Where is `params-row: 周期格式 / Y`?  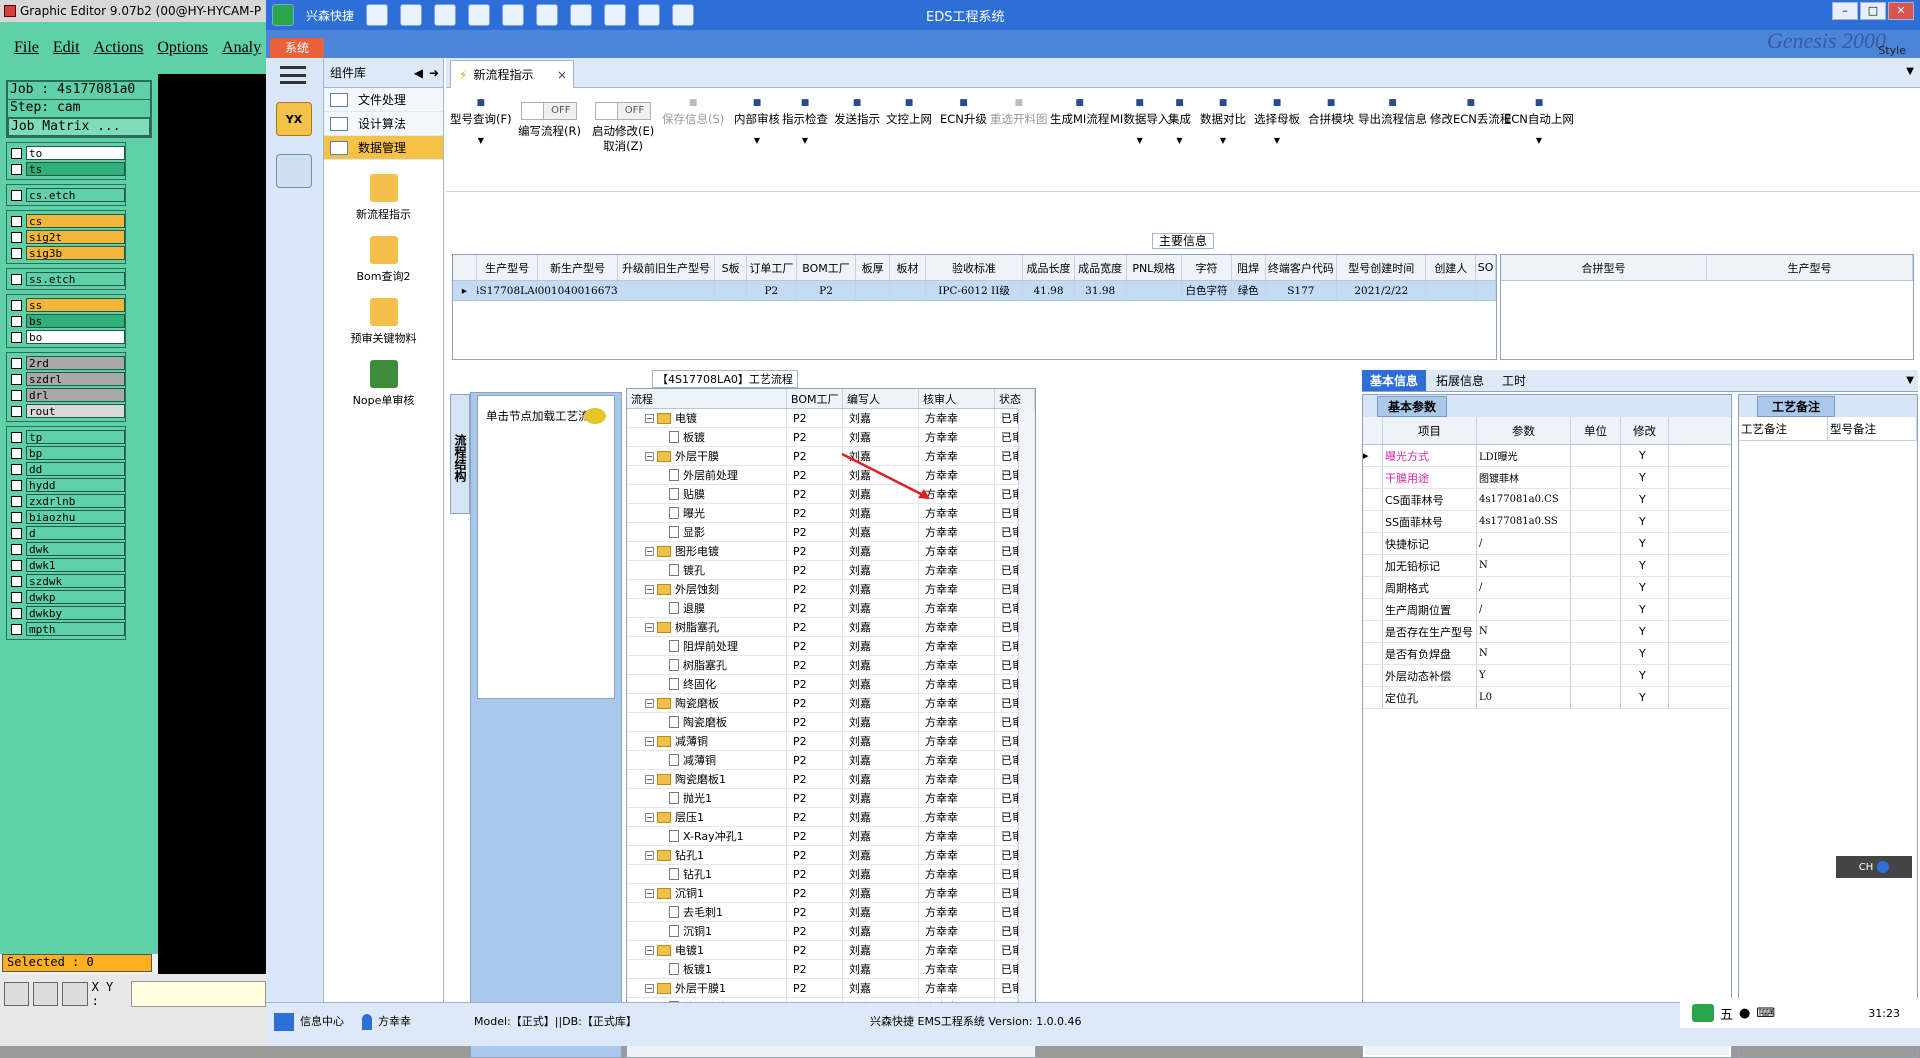 params-row: 周期格式 / Y is located at coordinates (1547, 588).